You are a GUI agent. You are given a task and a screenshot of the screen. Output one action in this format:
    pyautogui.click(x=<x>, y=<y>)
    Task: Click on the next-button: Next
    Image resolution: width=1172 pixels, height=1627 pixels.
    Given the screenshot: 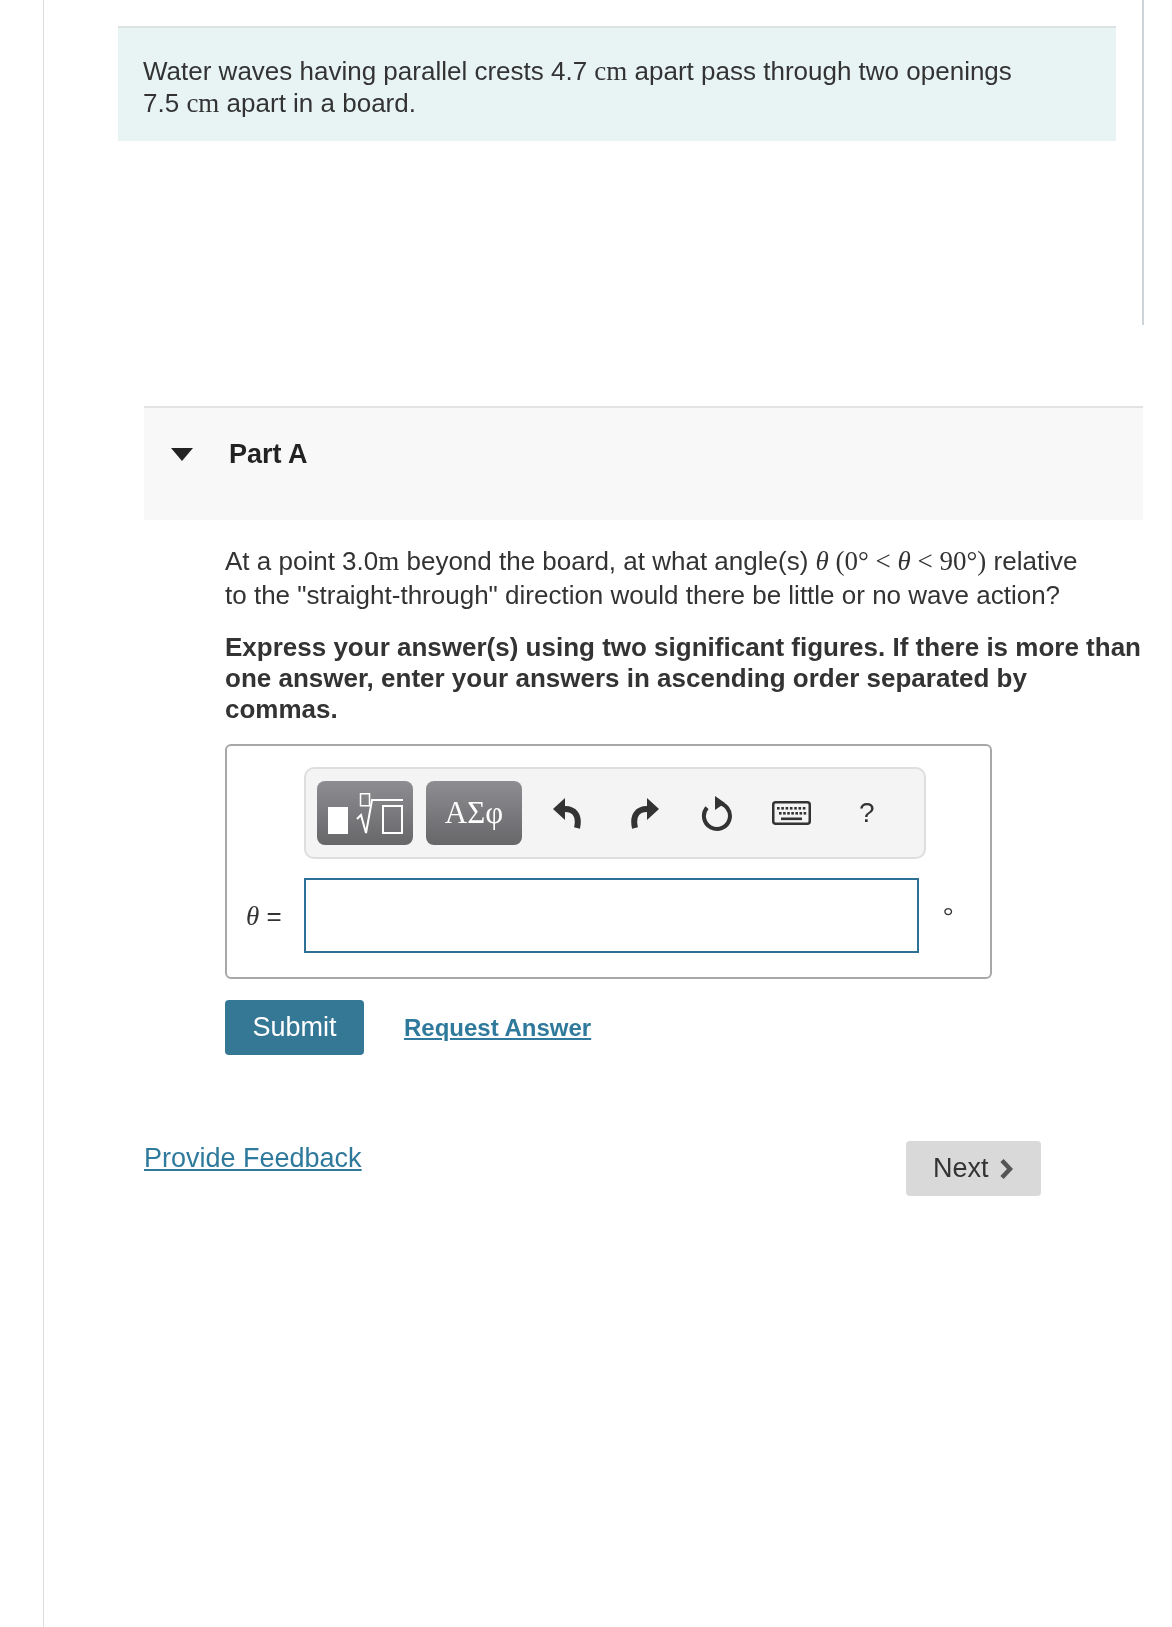 What is the action you would take?
    pyautogui.click(x=973, y=1168)
    